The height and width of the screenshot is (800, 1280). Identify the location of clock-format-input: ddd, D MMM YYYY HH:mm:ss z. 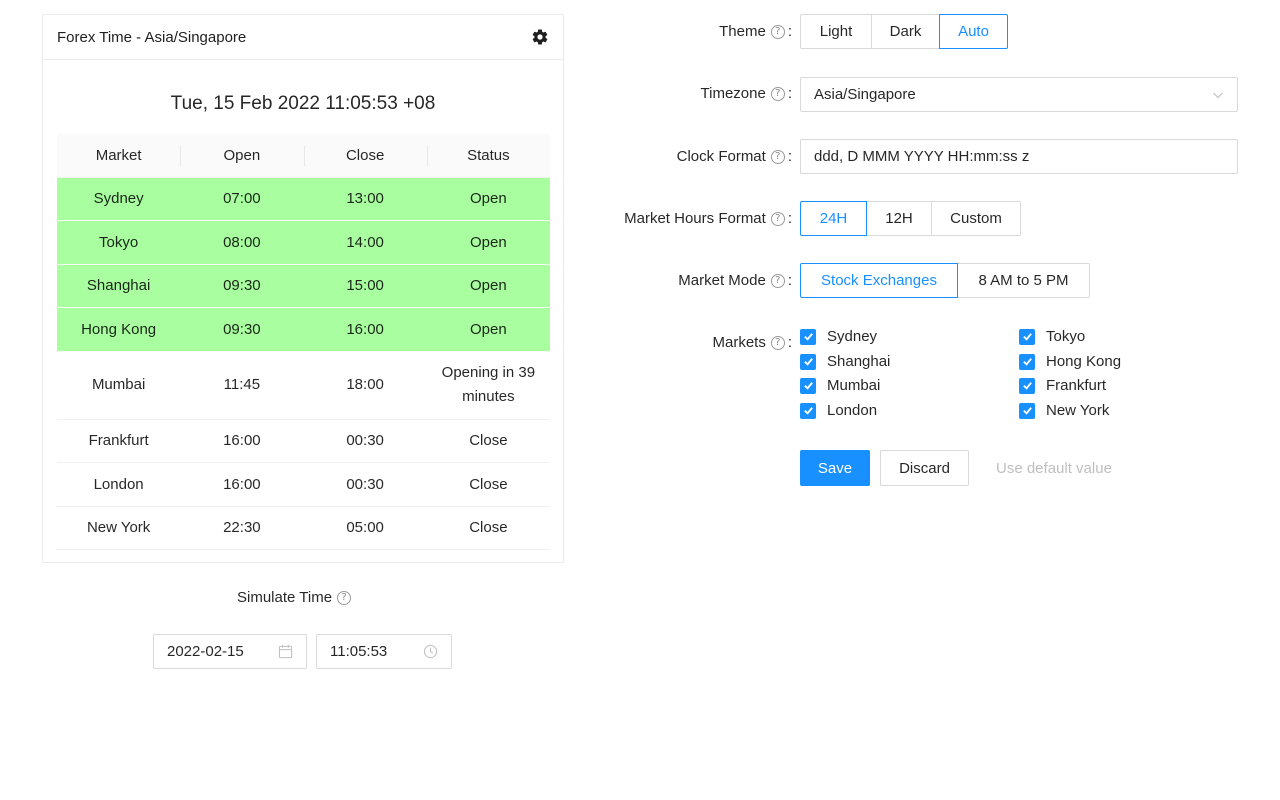
(1019, 156).